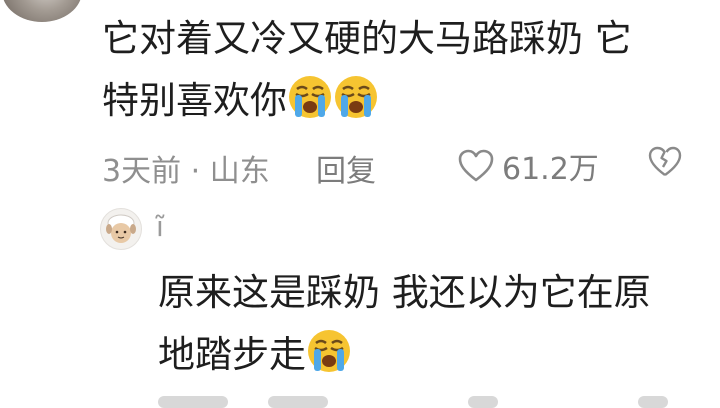 Image resolution: width=720 pixels, height=408 pixels. I want to click on reply-user-avatar, so click(121, 229).